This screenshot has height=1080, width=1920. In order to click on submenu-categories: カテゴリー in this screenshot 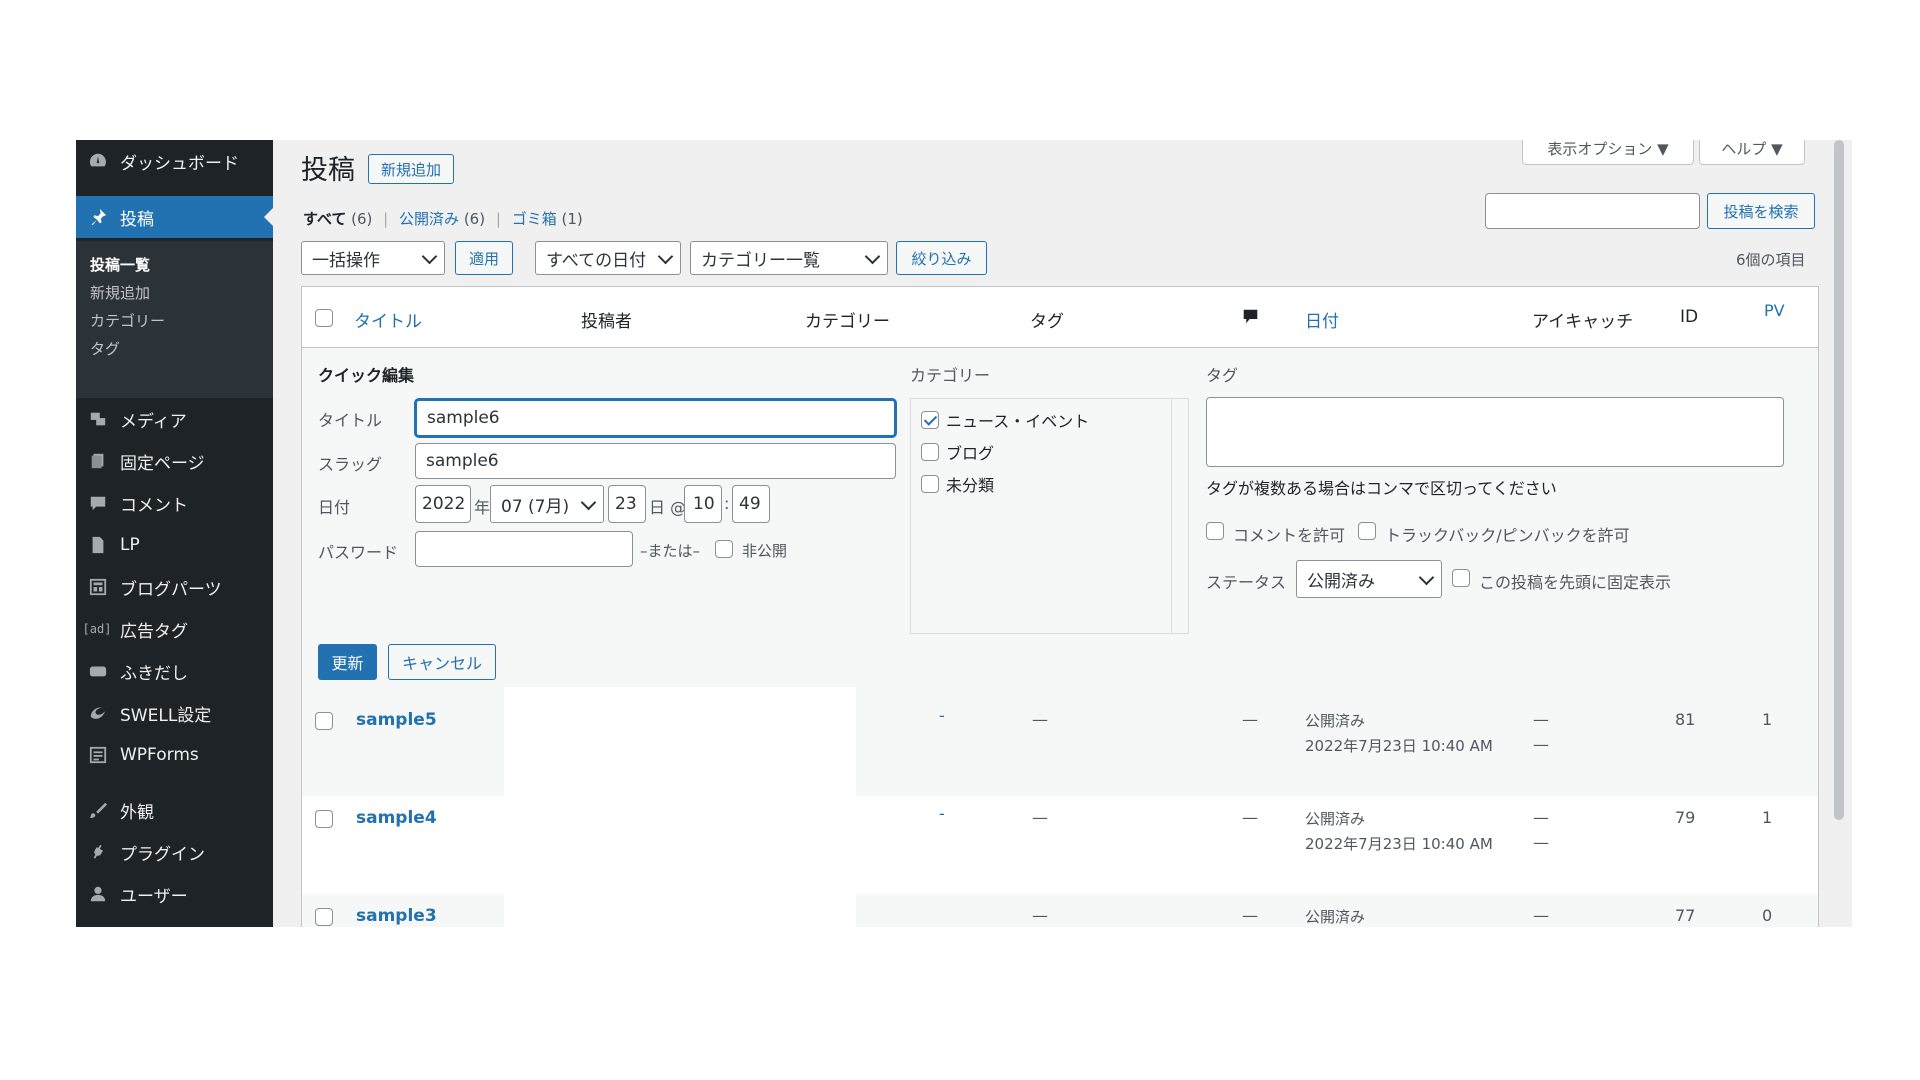, I will do `click(127, 320)`.